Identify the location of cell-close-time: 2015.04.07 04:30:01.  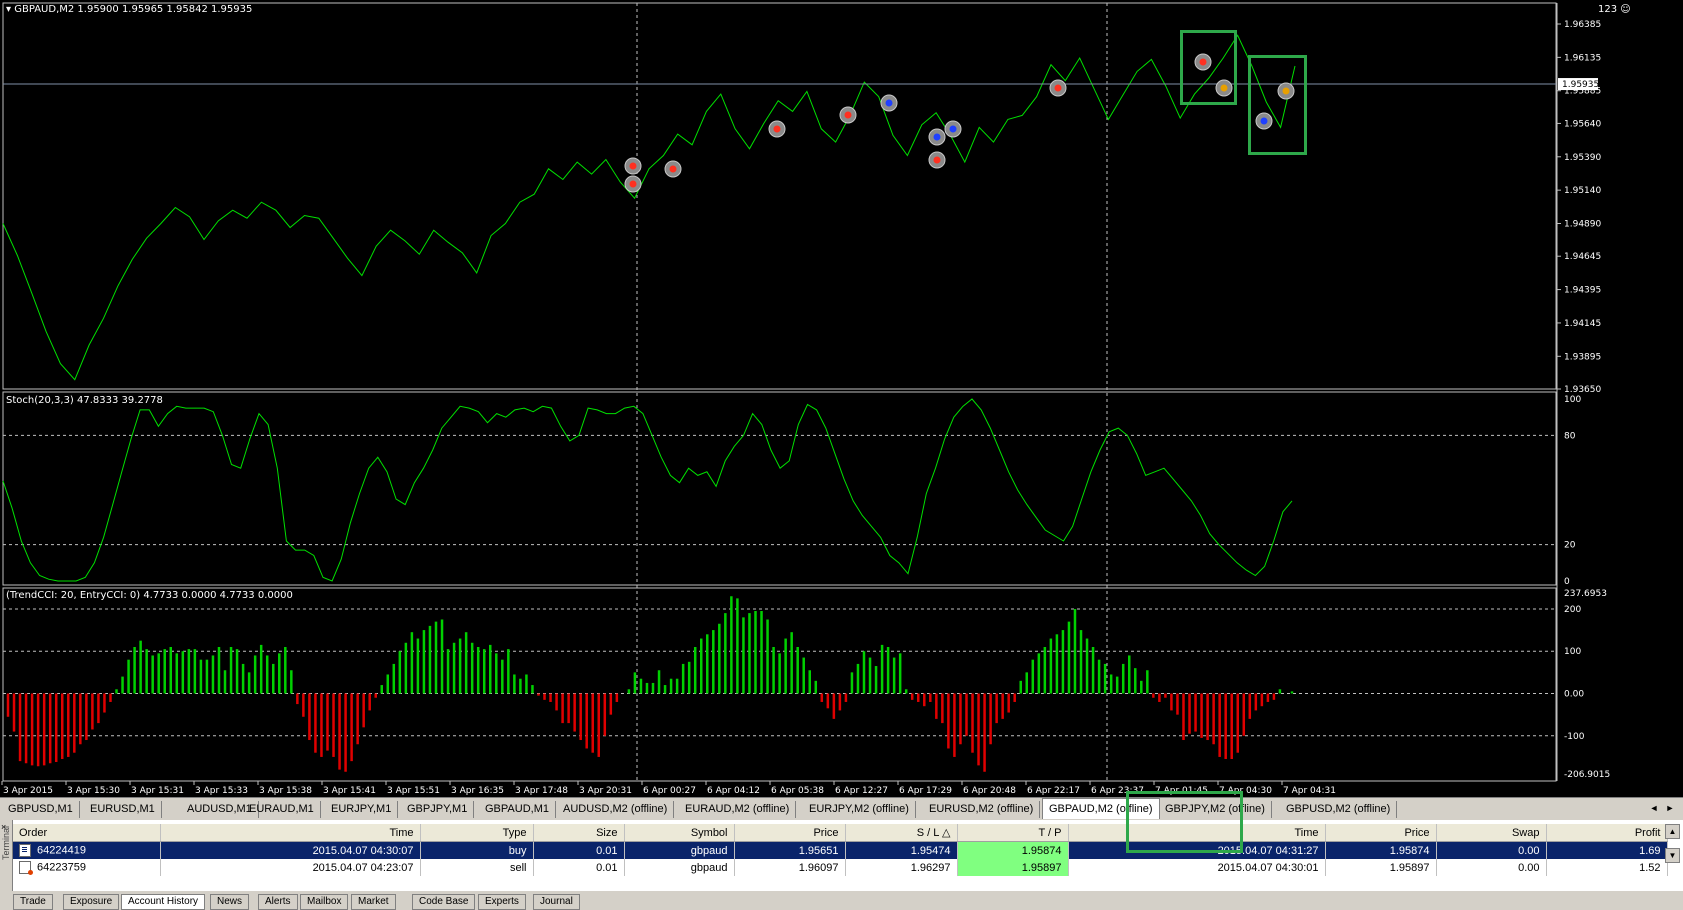
(1197, 867).